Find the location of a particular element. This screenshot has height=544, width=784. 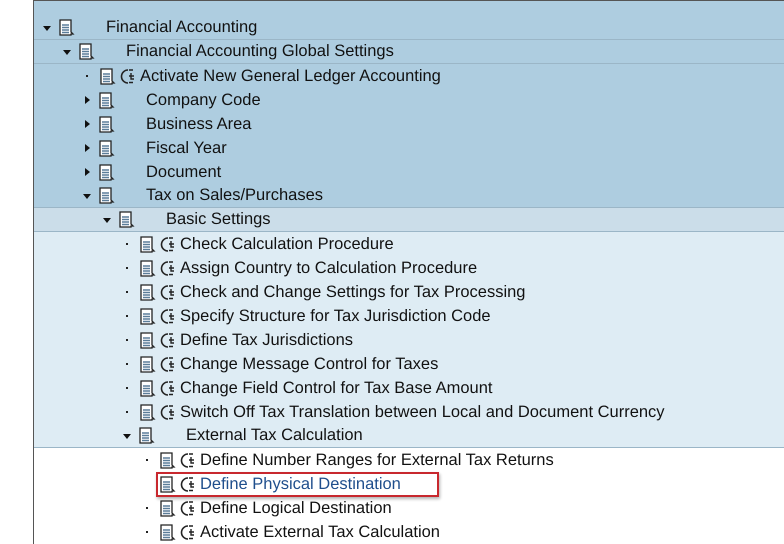

tree-node-label: Financial Accounting is located at coordinates (182, 27).